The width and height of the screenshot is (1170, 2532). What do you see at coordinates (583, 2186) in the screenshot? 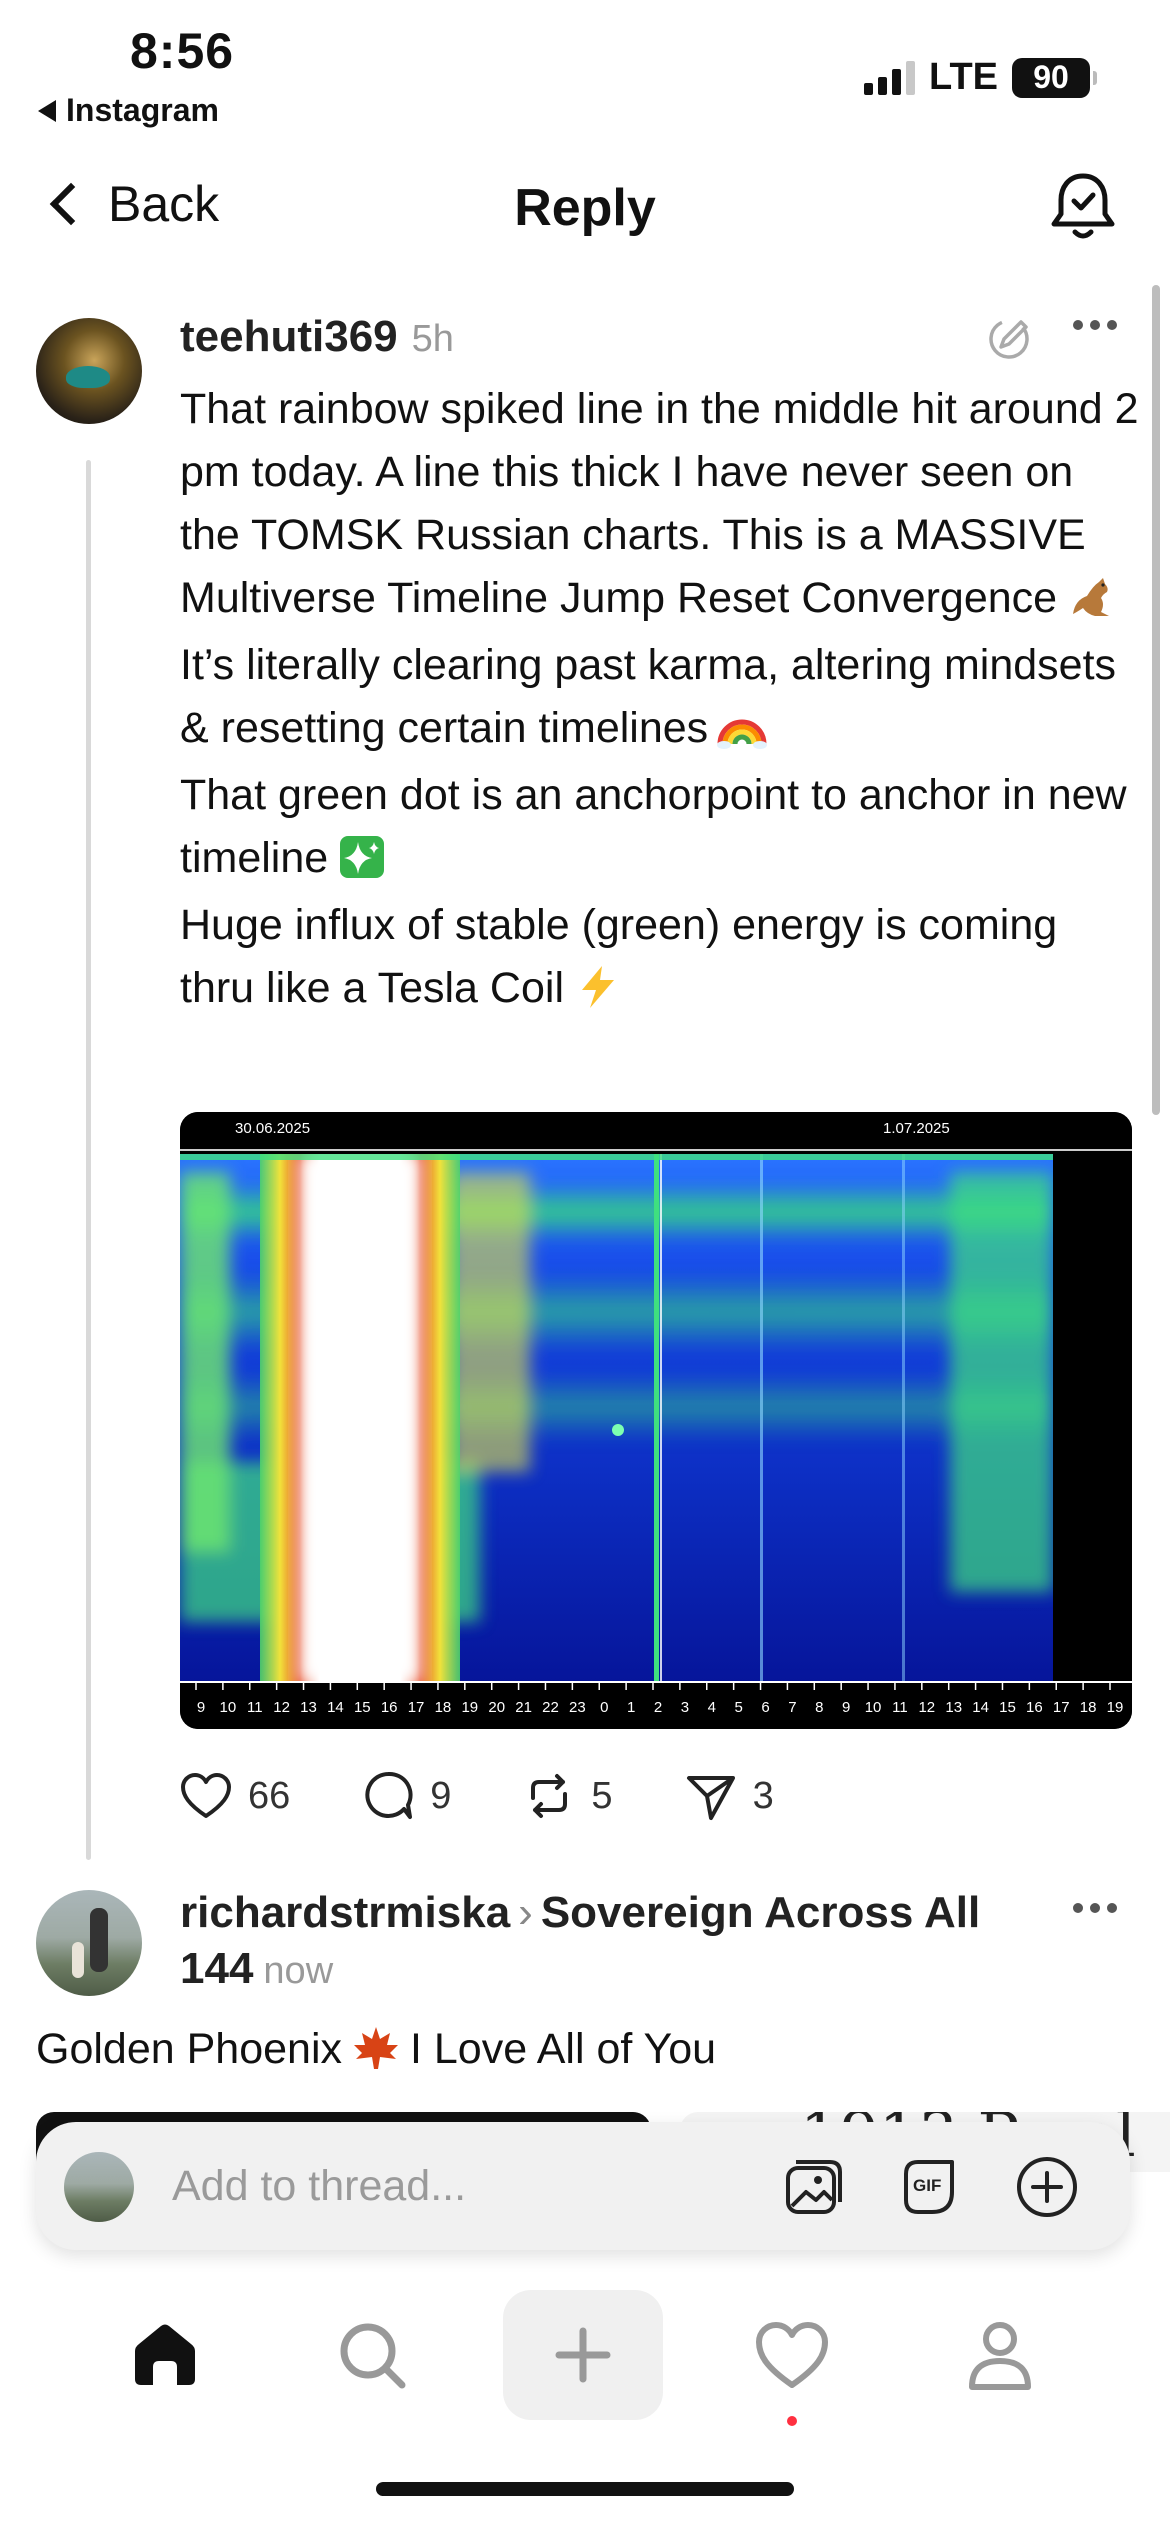
I see `reply-composer: Add to thread... GIF` at bounding box center [583, 2186].